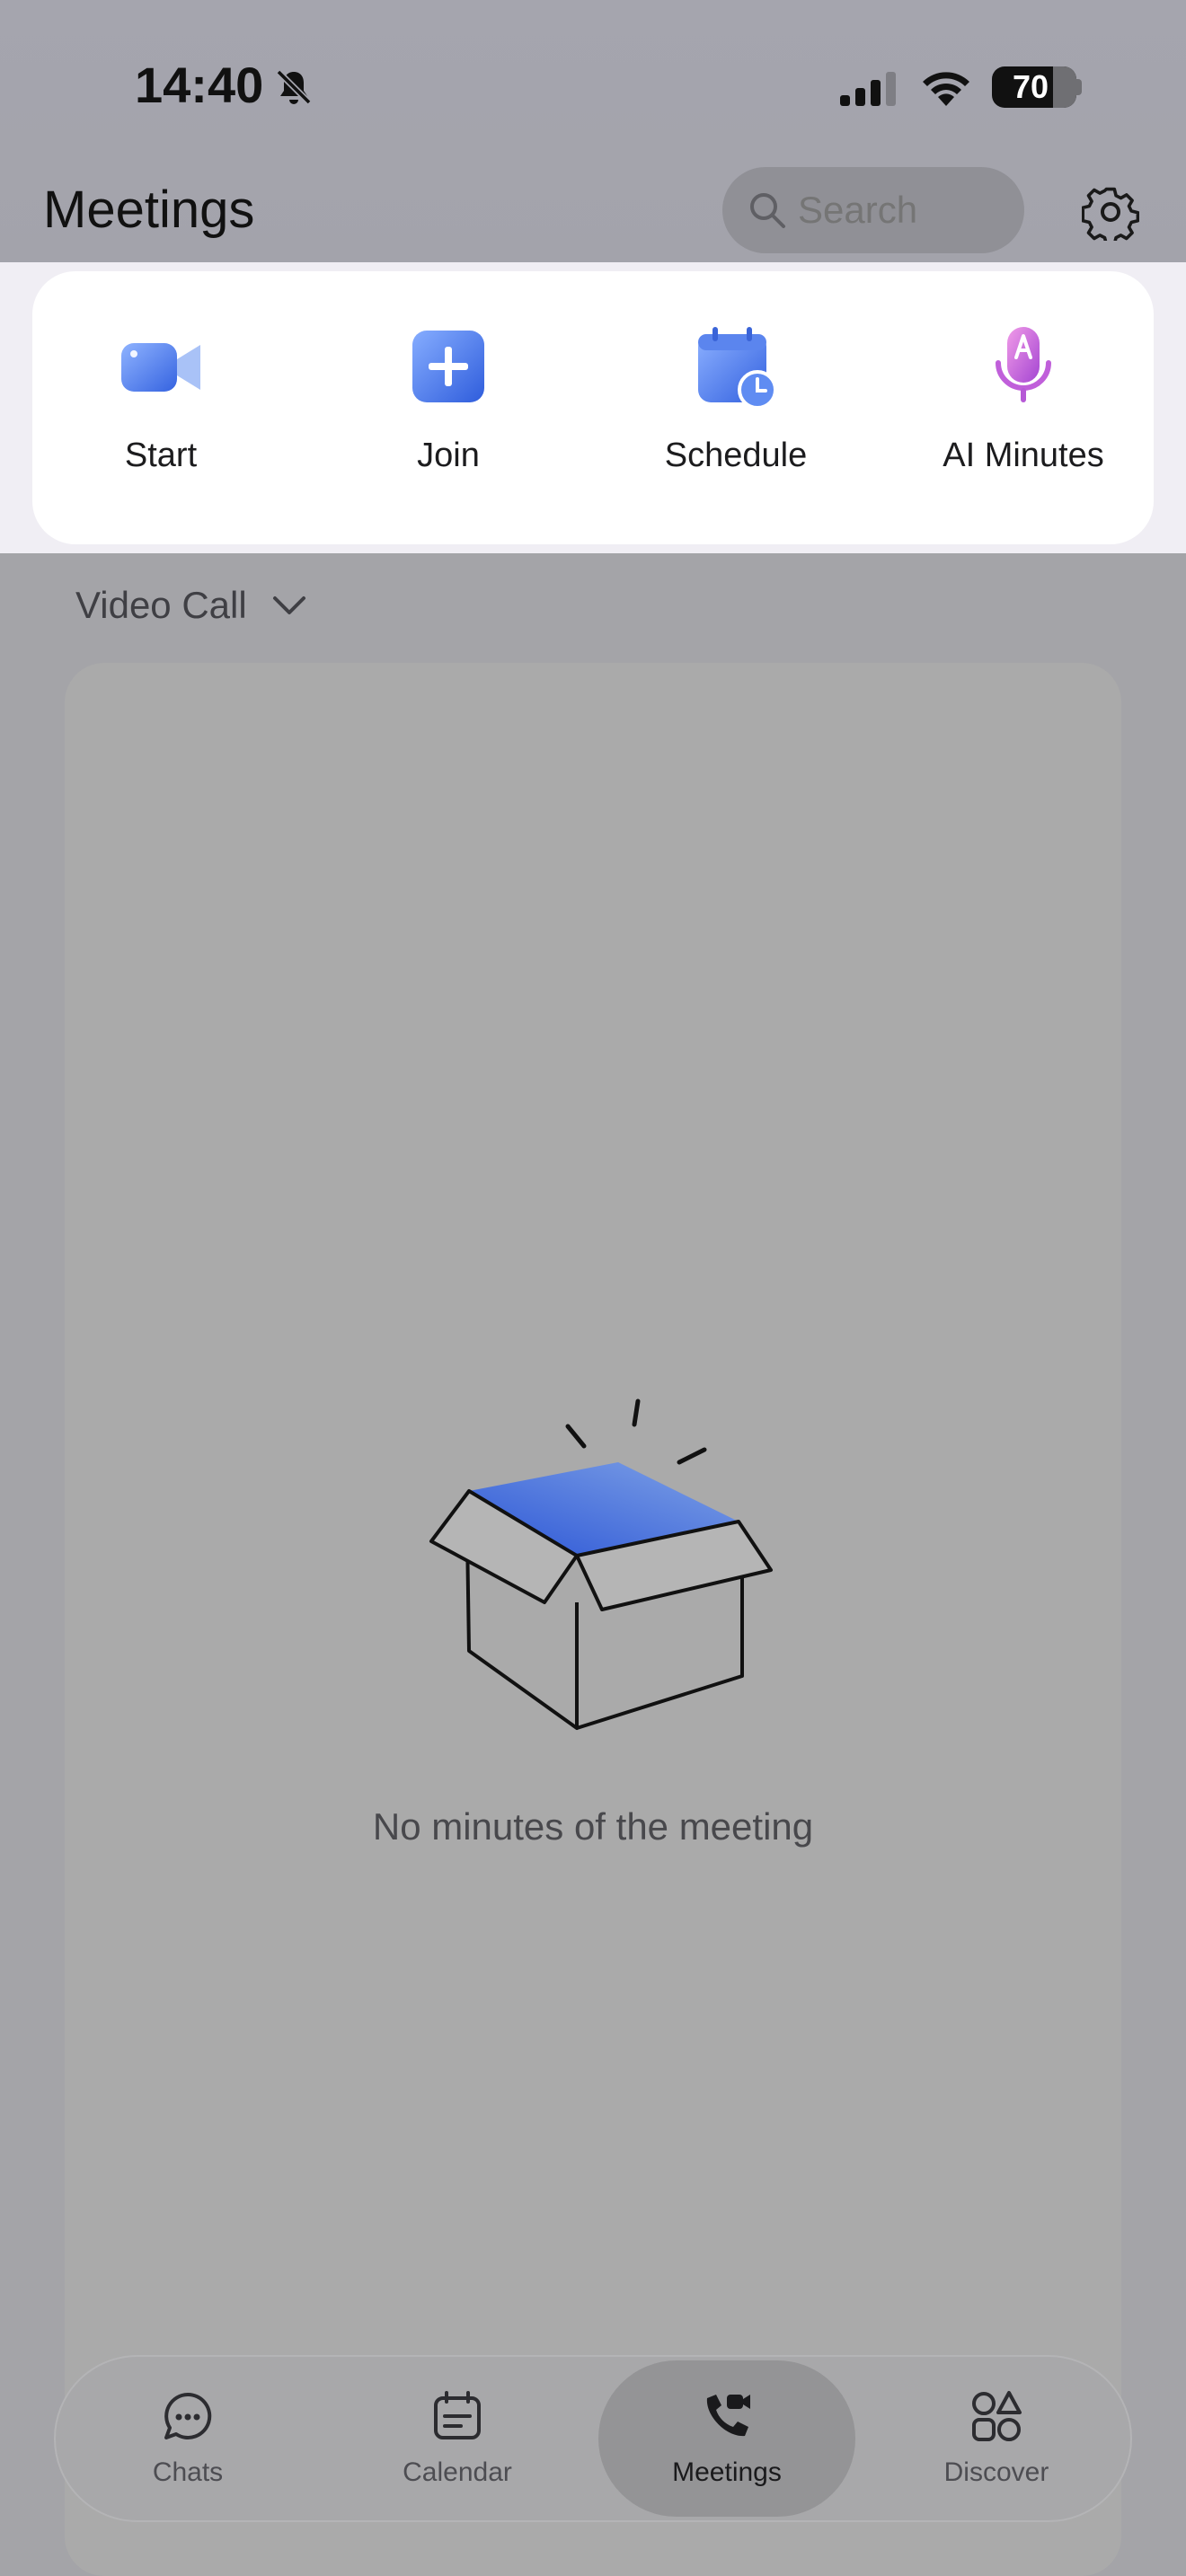 Image resolution: width=1186 pixels, height=2576 pixels. Describe the element at coordinates (448, 366) in the screenshot. I see `plus-icon` at that location.